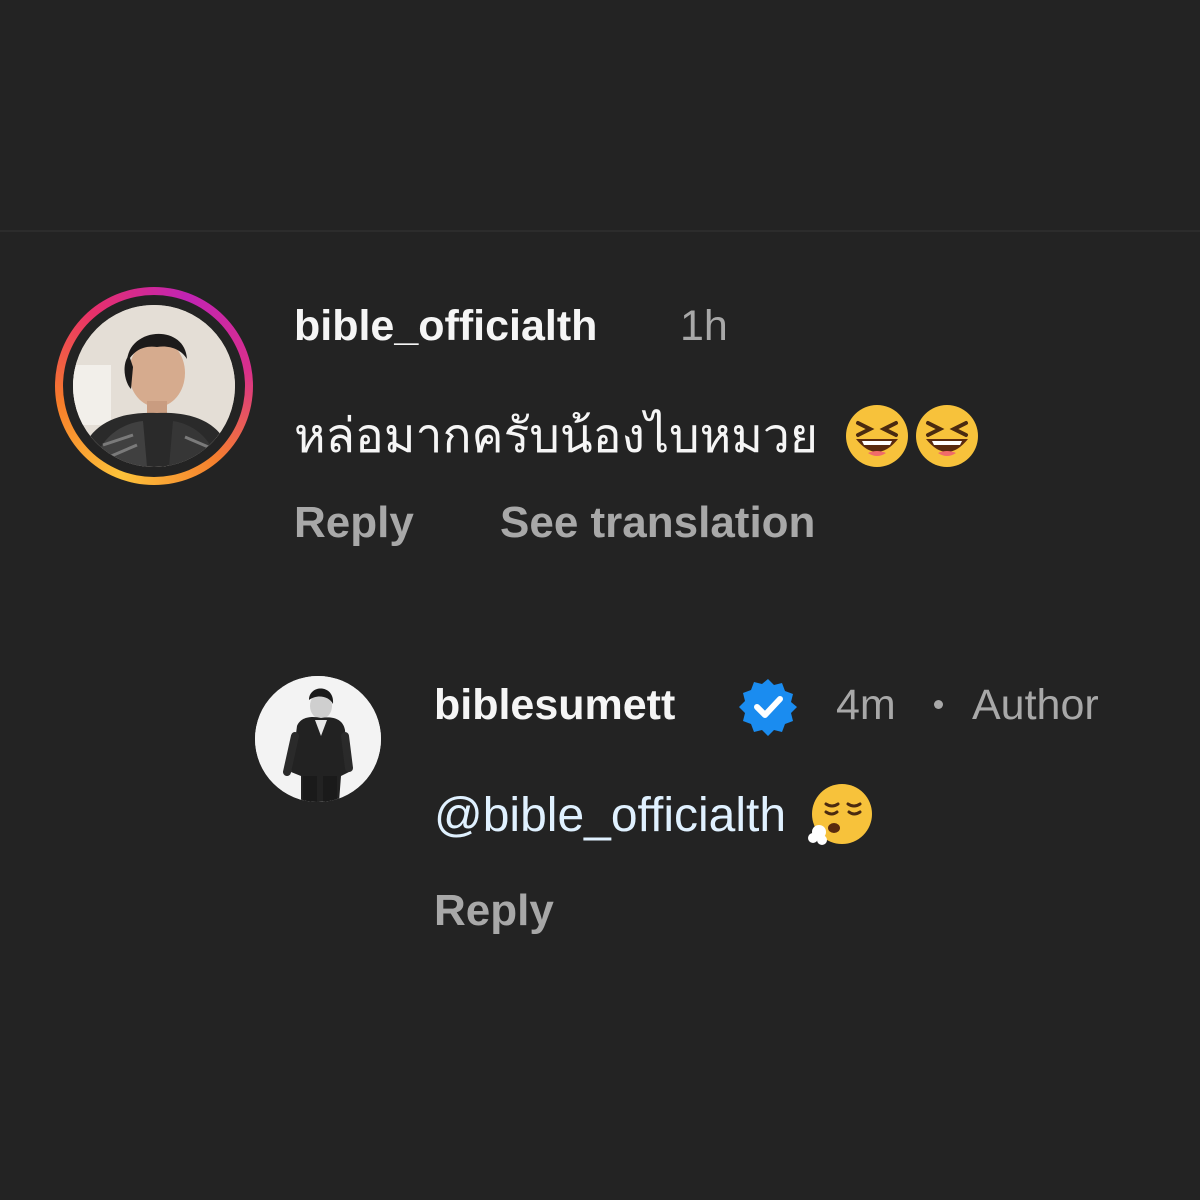 This screenshot has width=1200, height=1200. Describe the element at coordinates (554, 705) in the screenshot. I see `comment-username: biblesumett` at that location.